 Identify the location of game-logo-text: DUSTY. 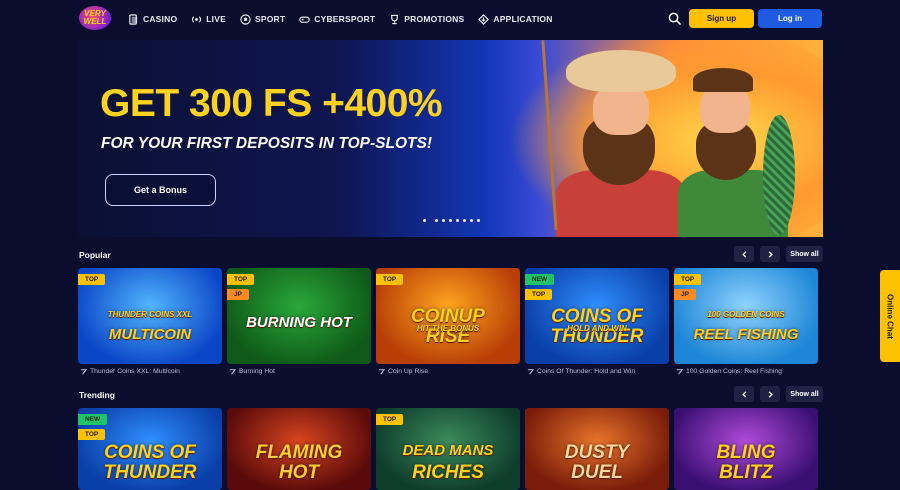
(597, 452).